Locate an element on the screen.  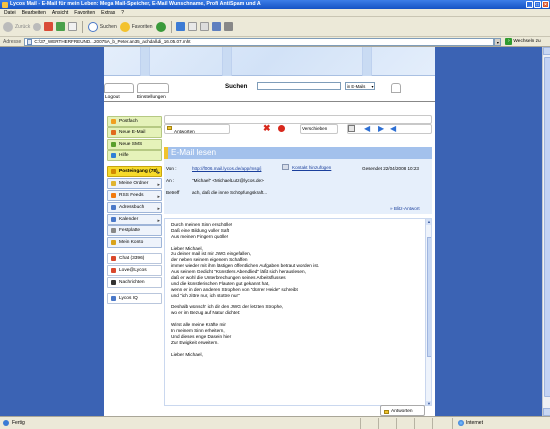
magnifier-icon is located at coordinates (92, 26).